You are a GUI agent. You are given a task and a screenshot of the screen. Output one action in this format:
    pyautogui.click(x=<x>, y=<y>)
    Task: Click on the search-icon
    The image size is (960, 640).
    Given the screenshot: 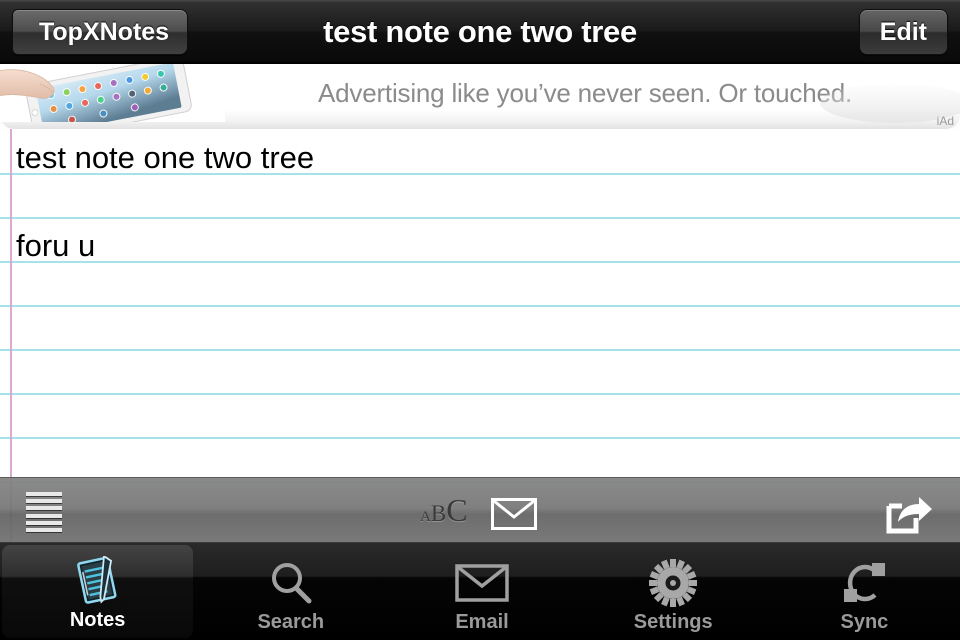 What is the action you would take?
    pyautogui.click(x=291, y=583)
    